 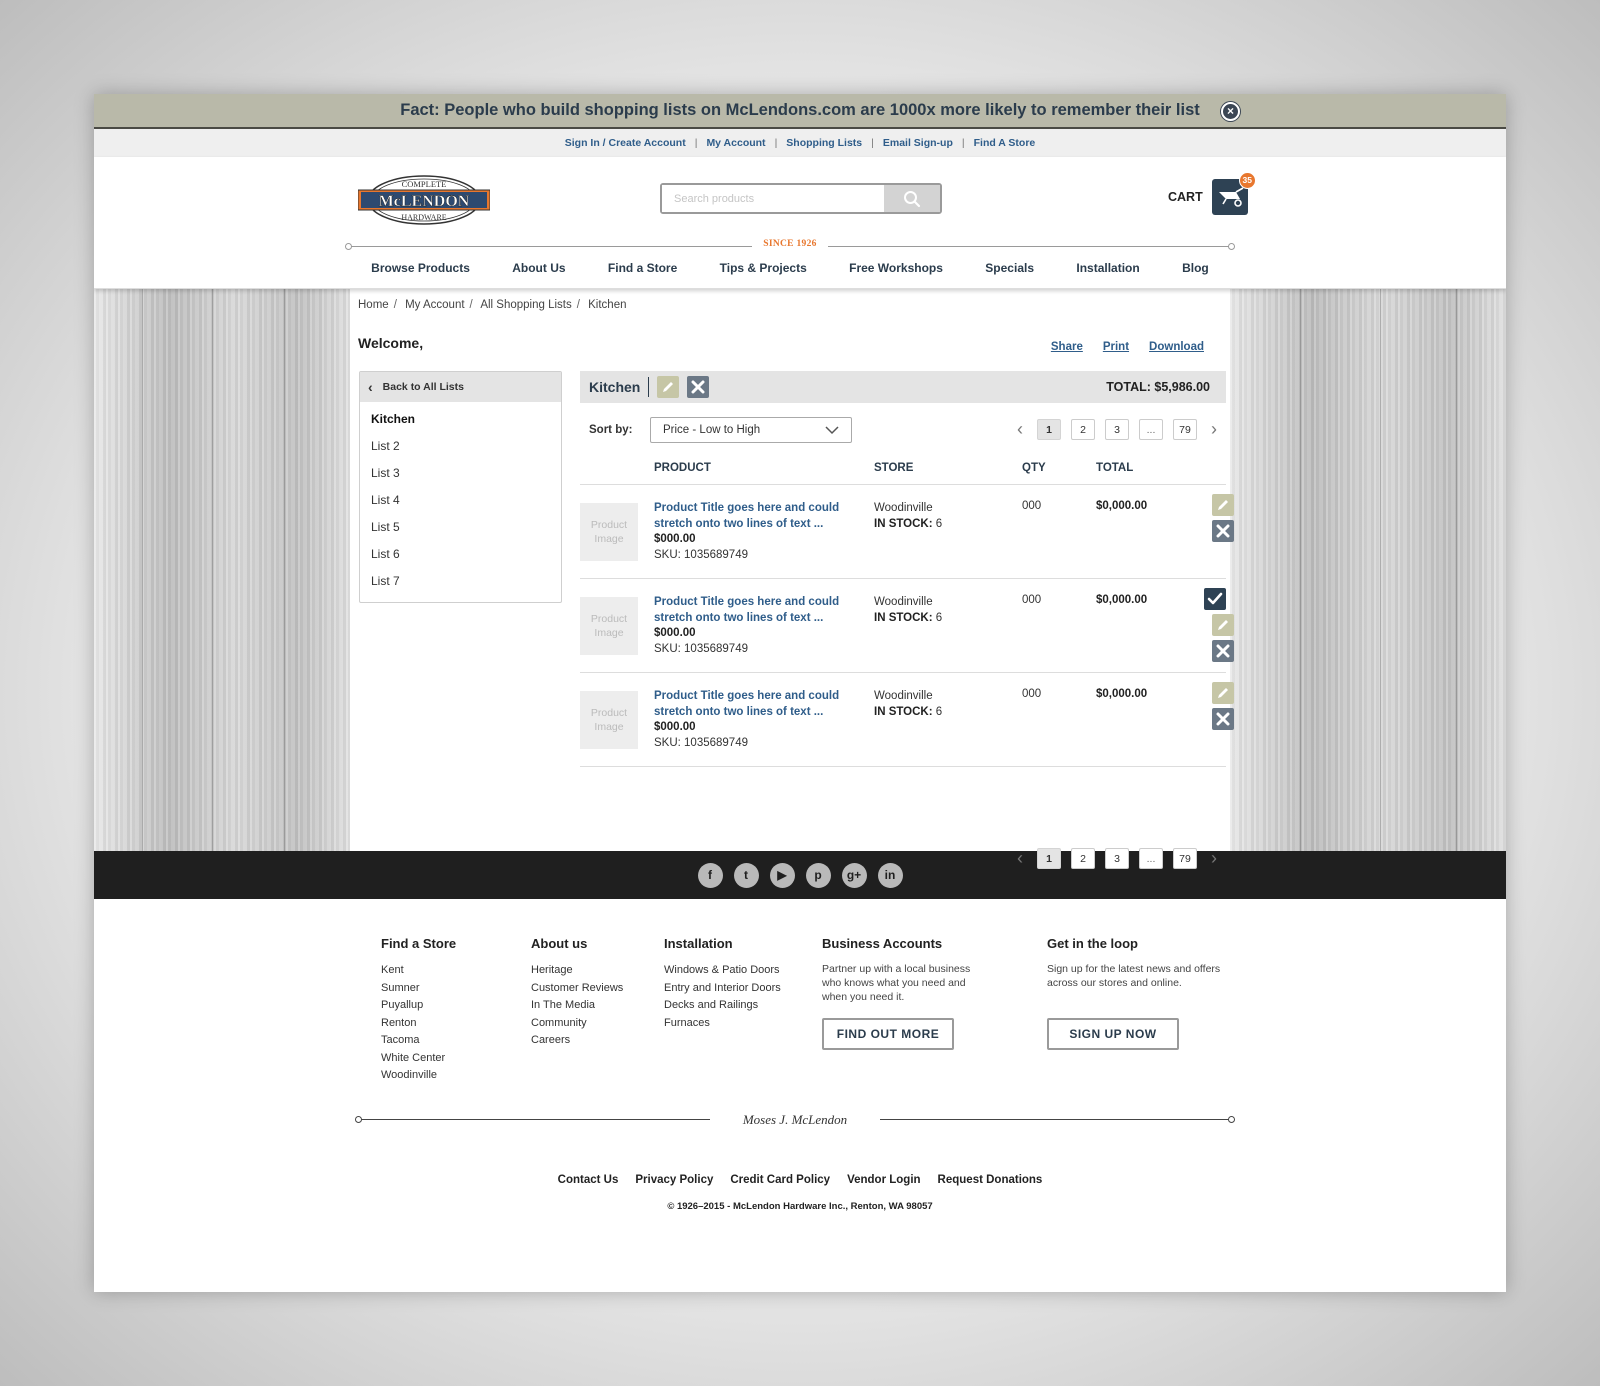 What do you see at coordinates (722, 989) in the screenshot?
I see `footer-link-entry-interior-doors: Entry and Interior Doors` at bounding box center [722, 989].